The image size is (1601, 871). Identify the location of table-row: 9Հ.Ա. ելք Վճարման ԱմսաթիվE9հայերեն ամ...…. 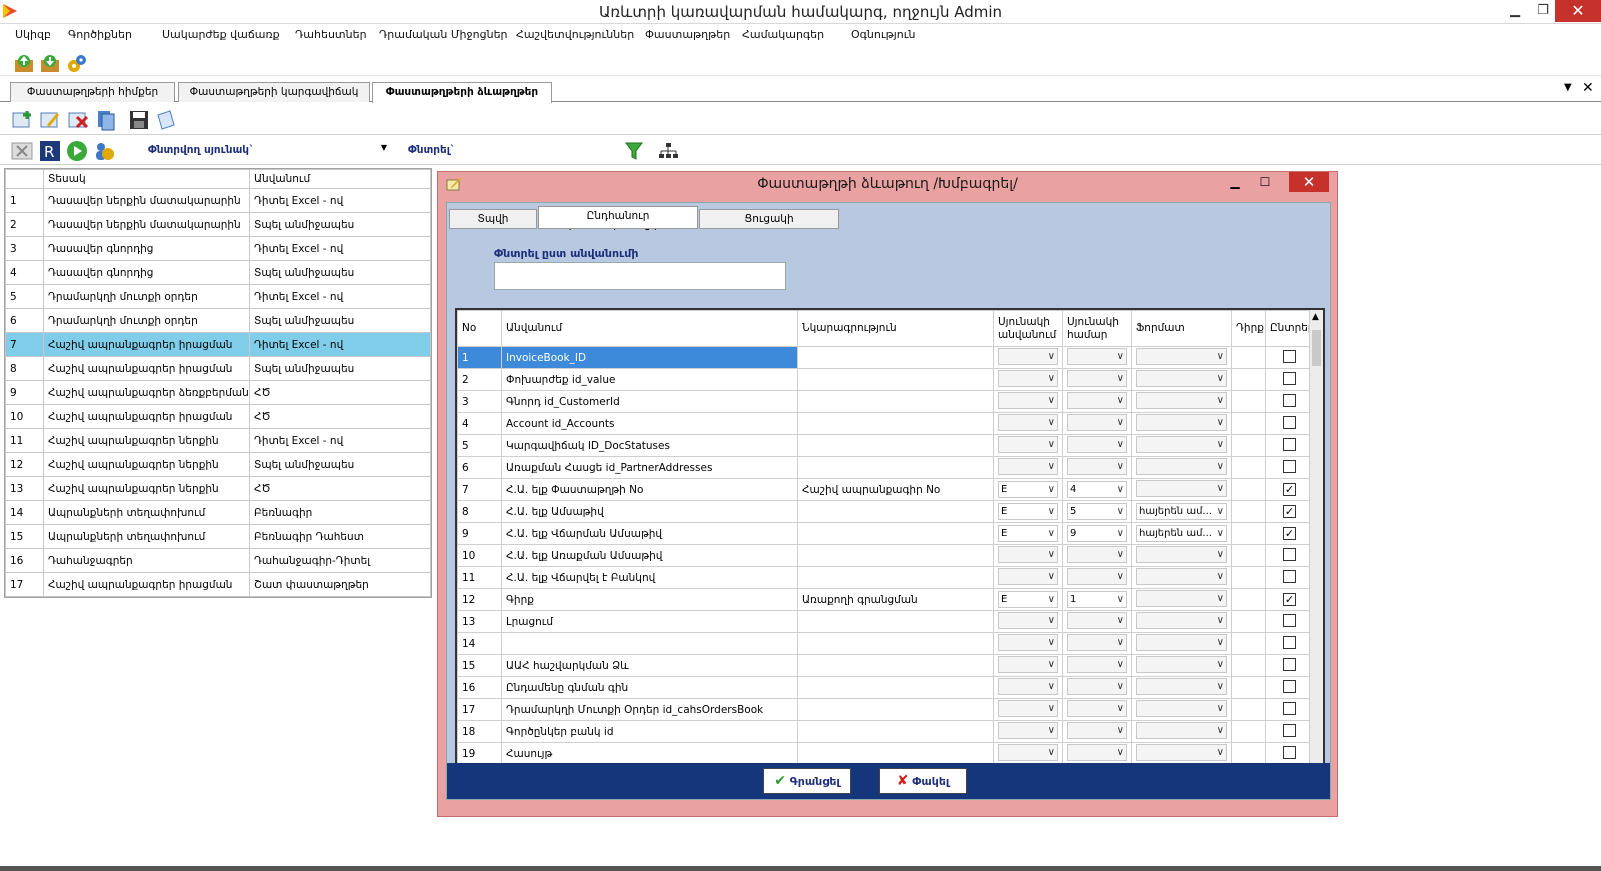
(885, 533).